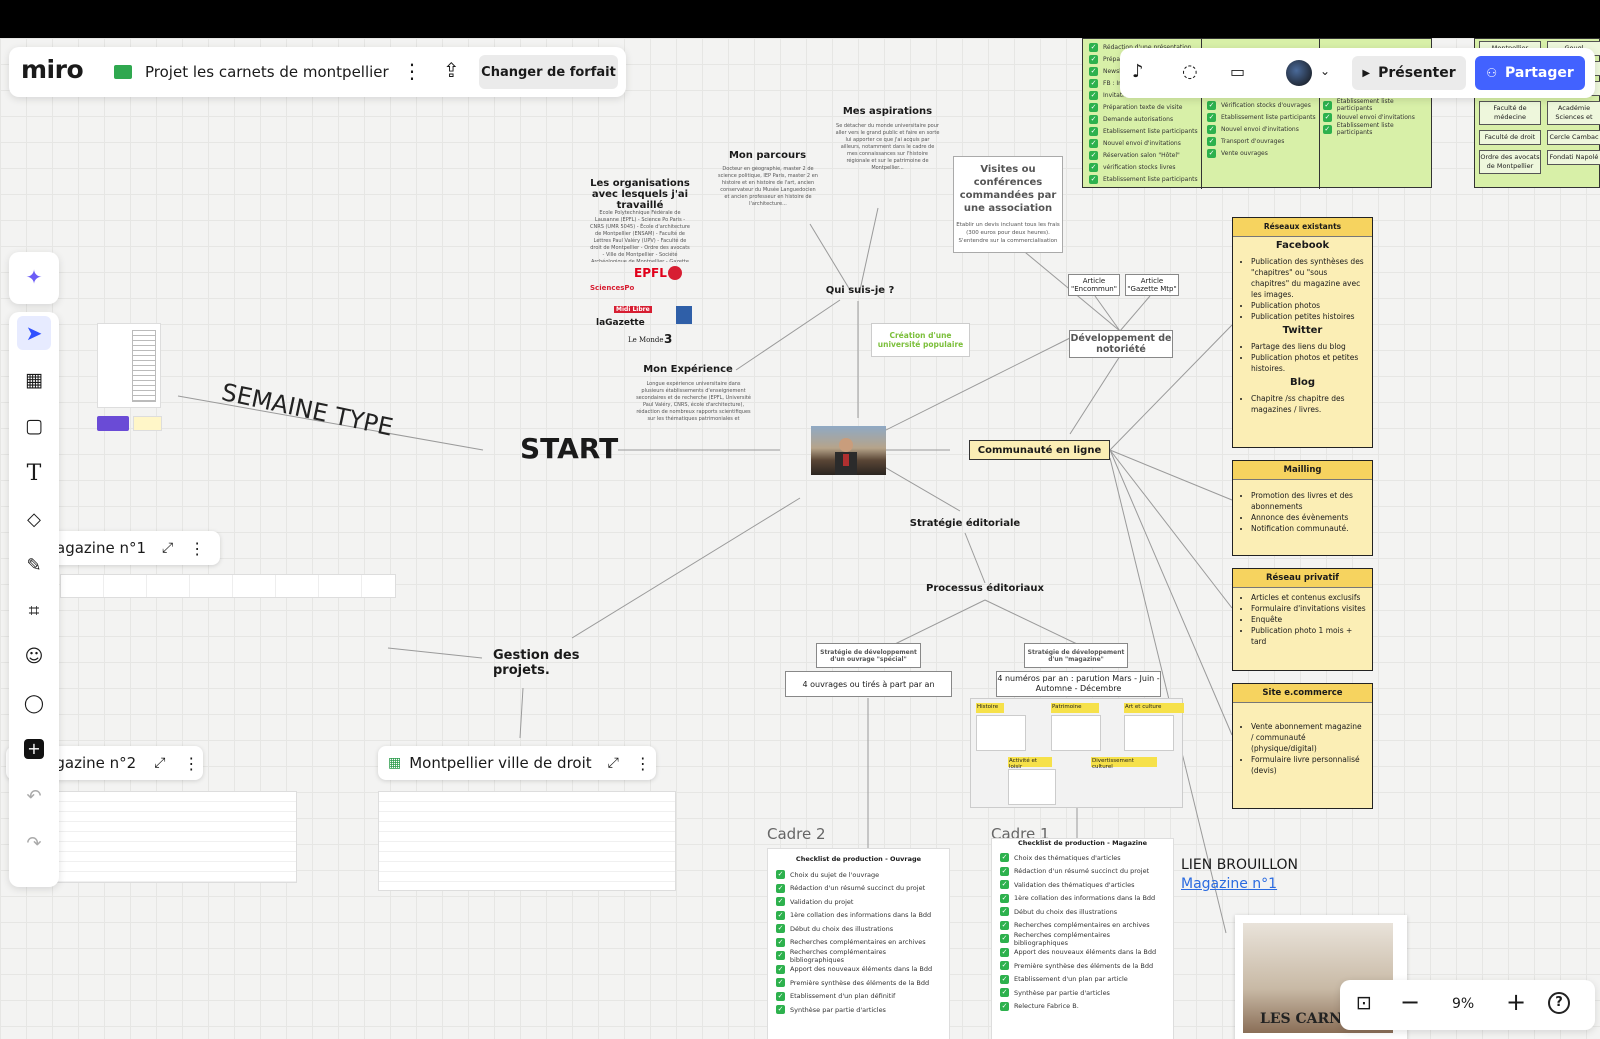 This screenshot has width=1600, height=1039. Describe the element at coordinates (132, 548) in the screenshot. I see `magazine-1-header: agazine n°1 ⤢ ⋮` at that location.